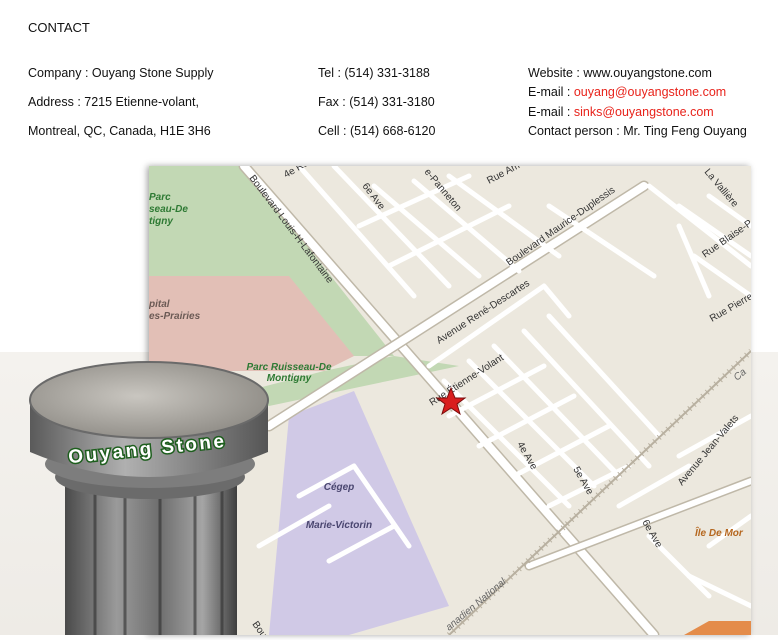 The height and width of the screenshot is (640, 778). Describe the element at coordinates (376, 102) in the screenshot. I see `fax: Fax : (514) 331-3180` at that location.